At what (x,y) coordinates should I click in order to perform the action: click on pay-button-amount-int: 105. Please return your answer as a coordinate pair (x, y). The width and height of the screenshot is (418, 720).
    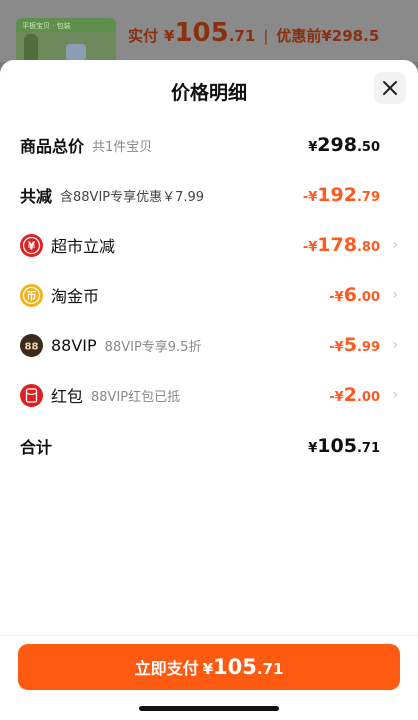
    Looking at the image, I should click on (235, 667).